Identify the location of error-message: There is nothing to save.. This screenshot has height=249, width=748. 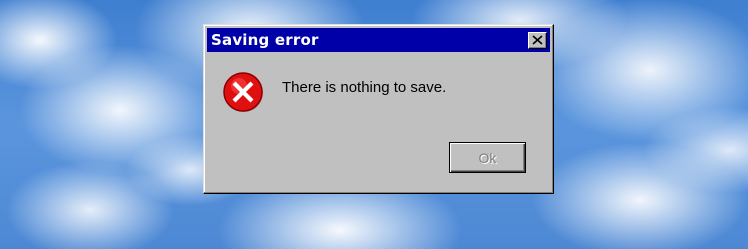
(364, 87).